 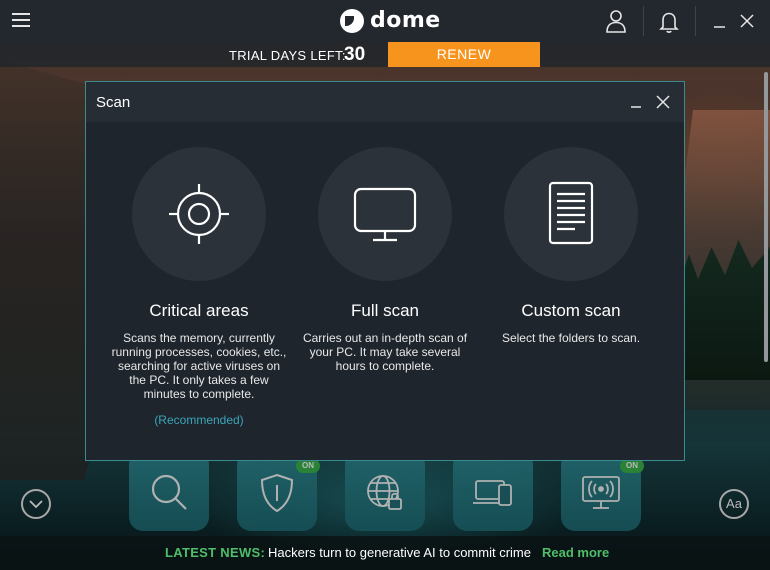 I want to click on scan-option-title: Custom scan, so click(x=571, y=310).